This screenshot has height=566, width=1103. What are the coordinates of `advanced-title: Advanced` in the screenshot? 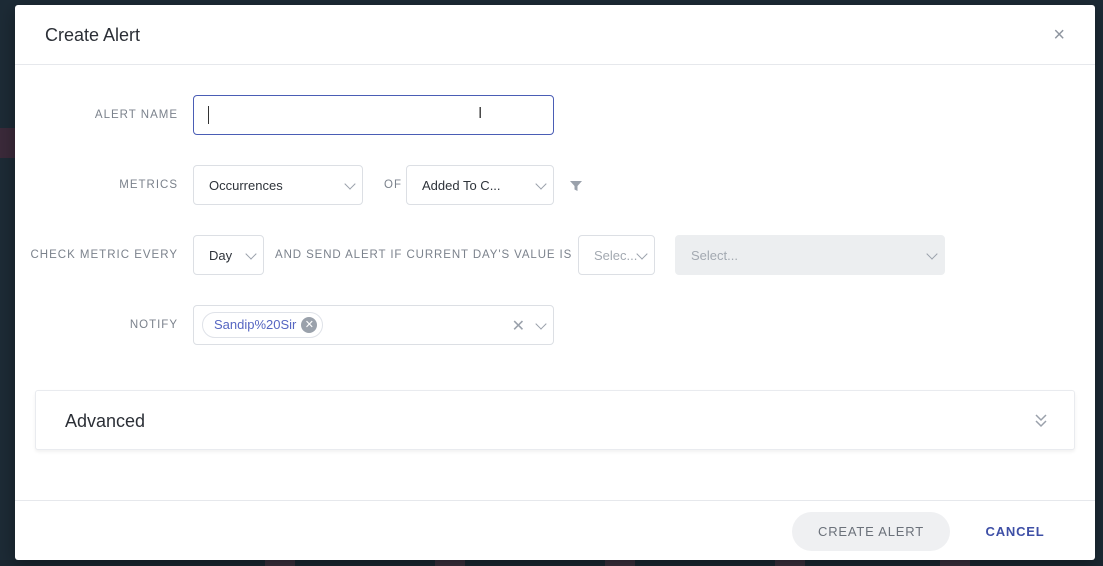 It's located at (105, 421).